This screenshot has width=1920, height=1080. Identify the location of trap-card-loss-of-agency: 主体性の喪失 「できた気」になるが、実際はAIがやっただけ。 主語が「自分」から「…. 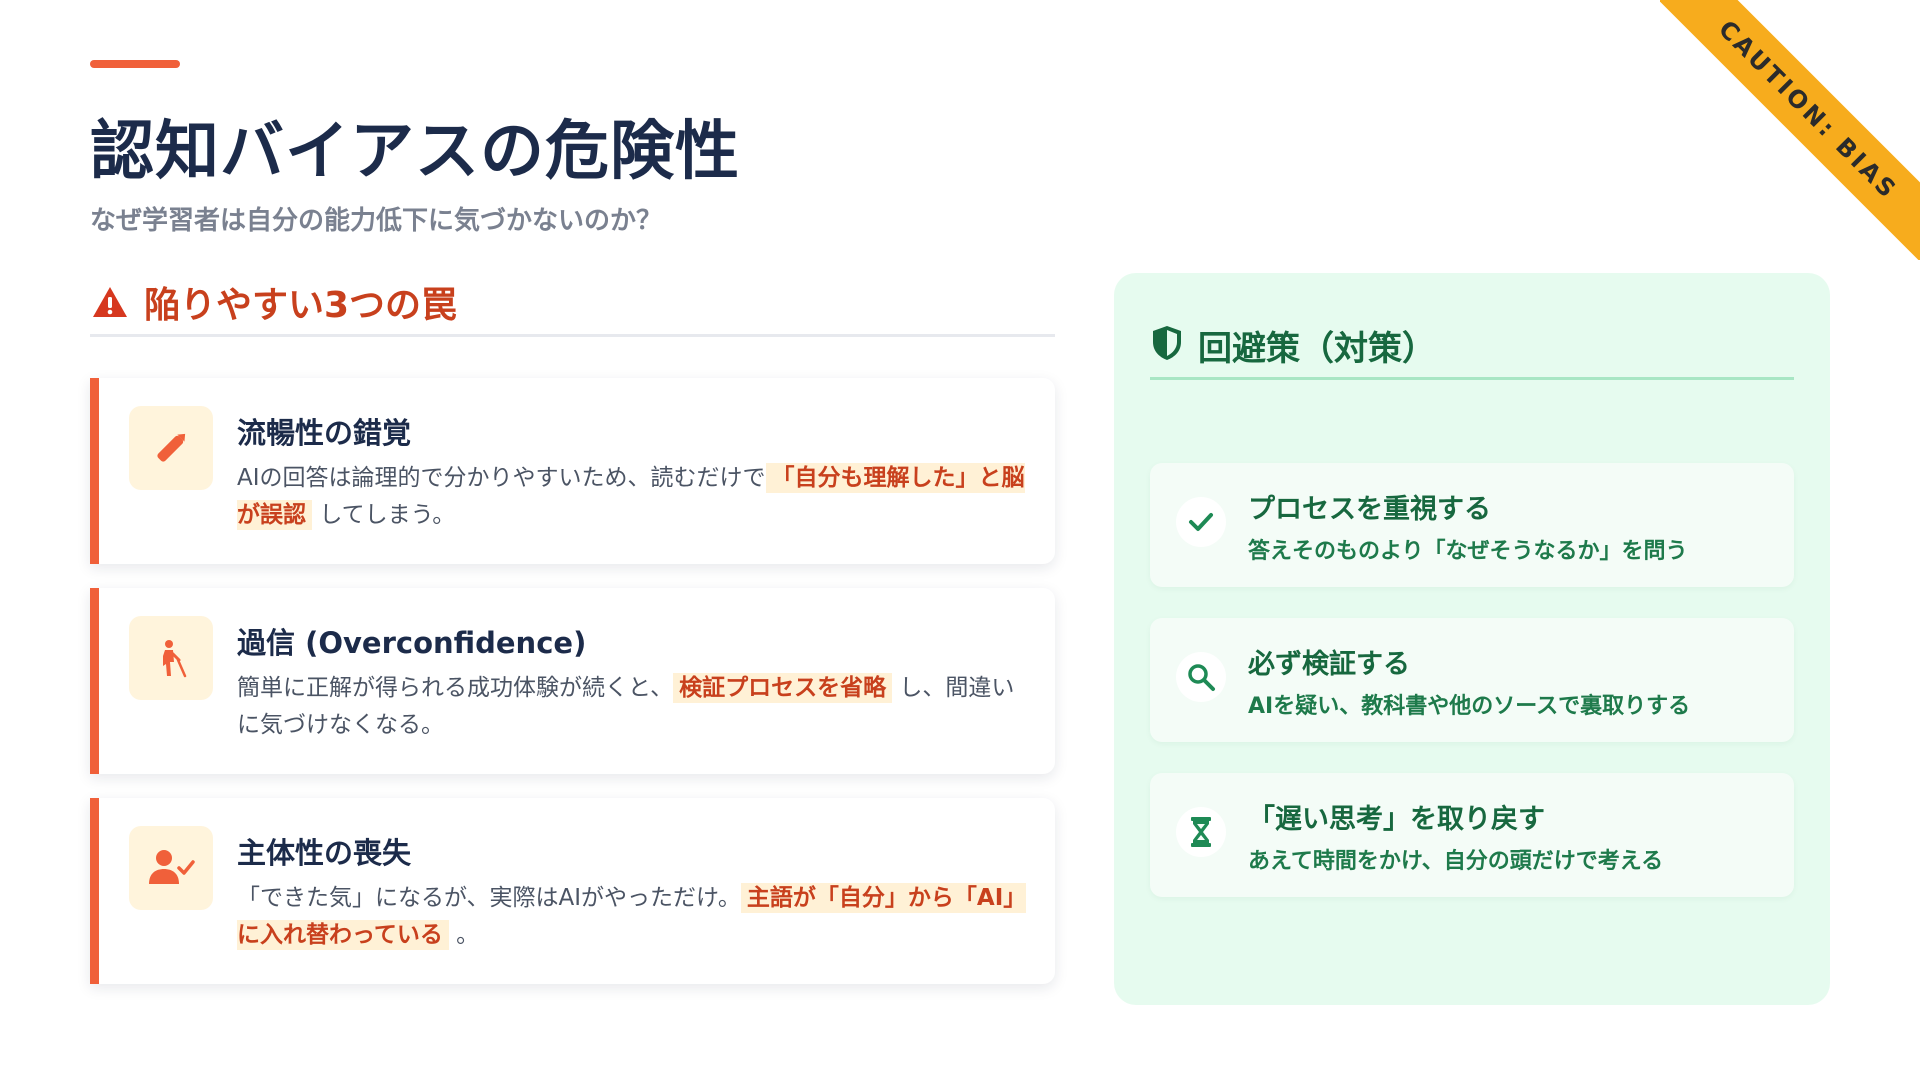
(572, 891).